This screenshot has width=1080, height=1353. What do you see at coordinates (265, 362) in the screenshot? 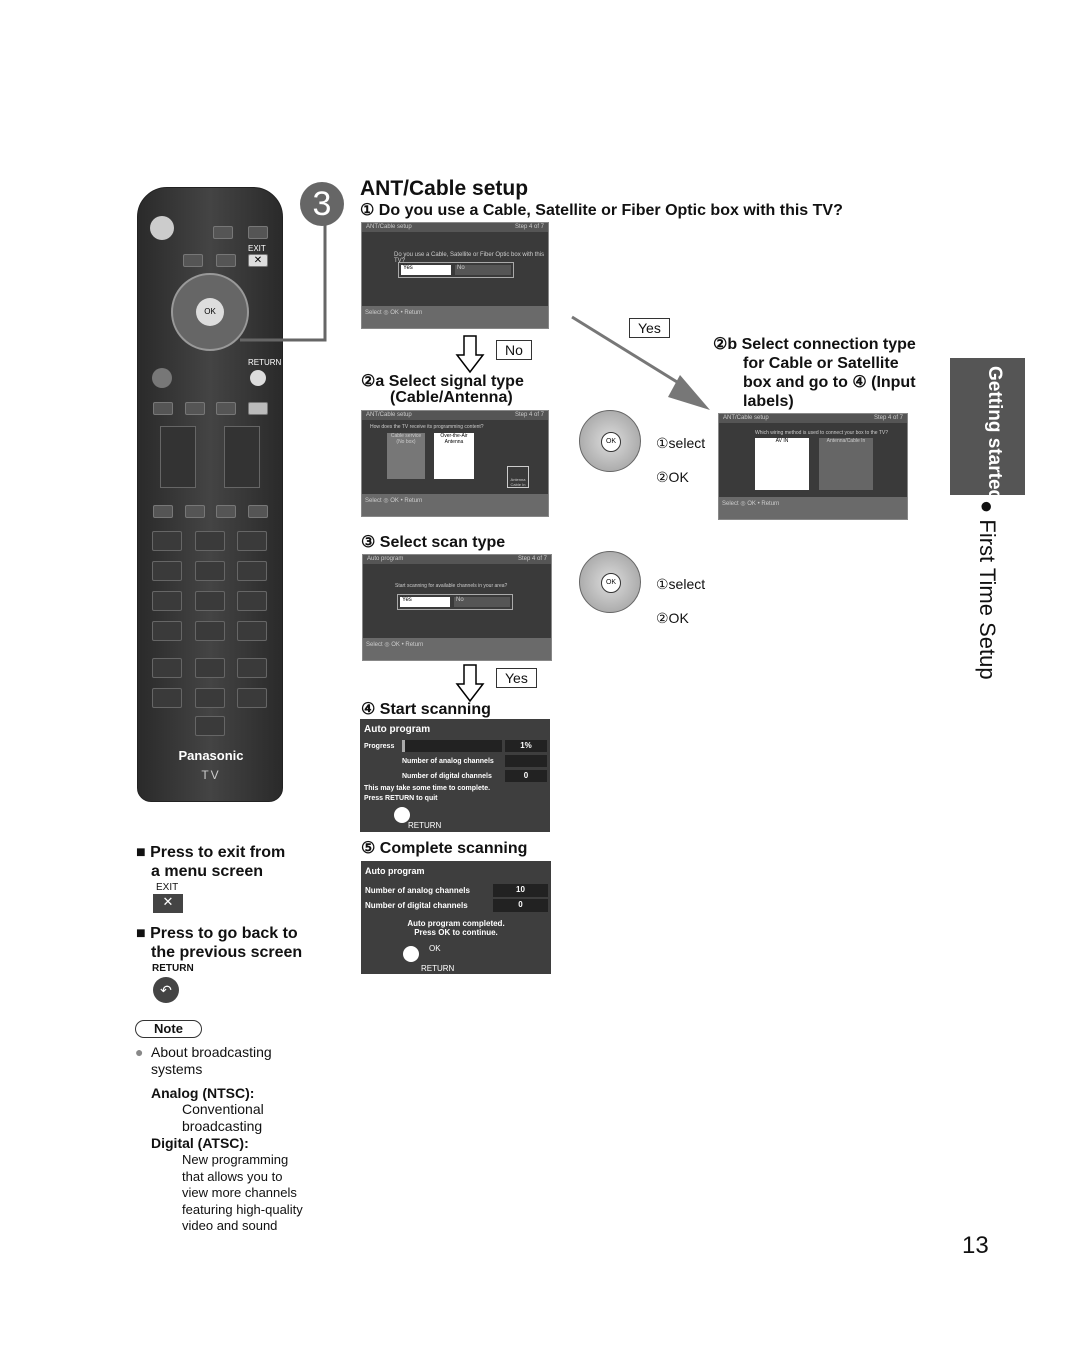
I see `remote-return-label: RETURN` at bounding box center [265, 362].